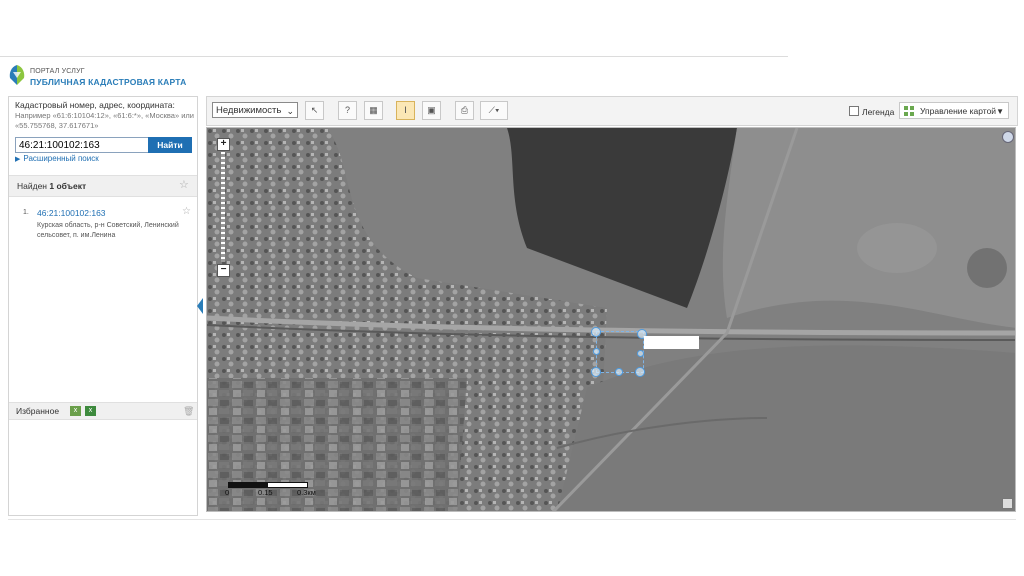  I want to click on layer-select-value: Недвижимость, so click(249, 110).